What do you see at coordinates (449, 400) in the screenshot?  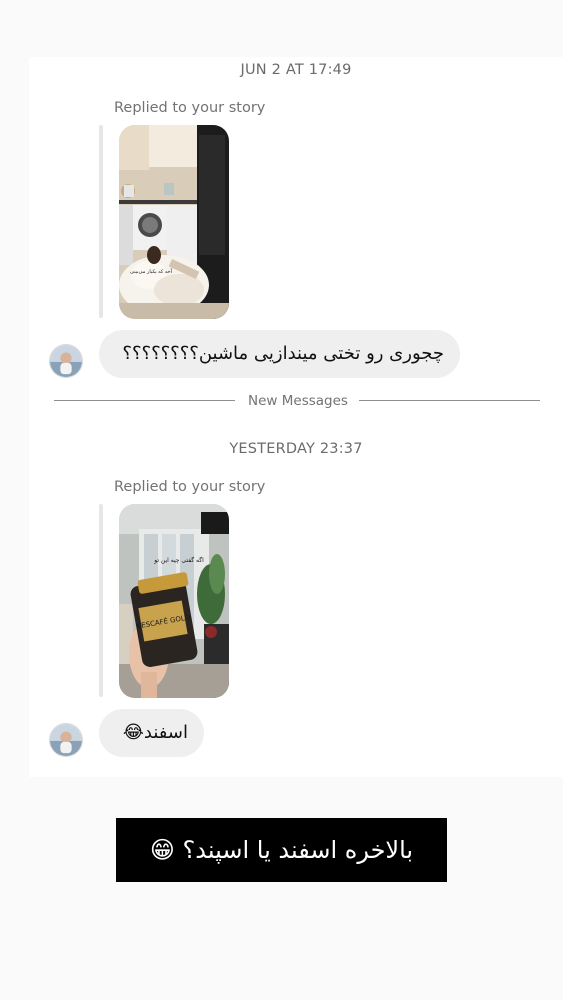 I see `divider-line-right` at bounding box center [449, 400].